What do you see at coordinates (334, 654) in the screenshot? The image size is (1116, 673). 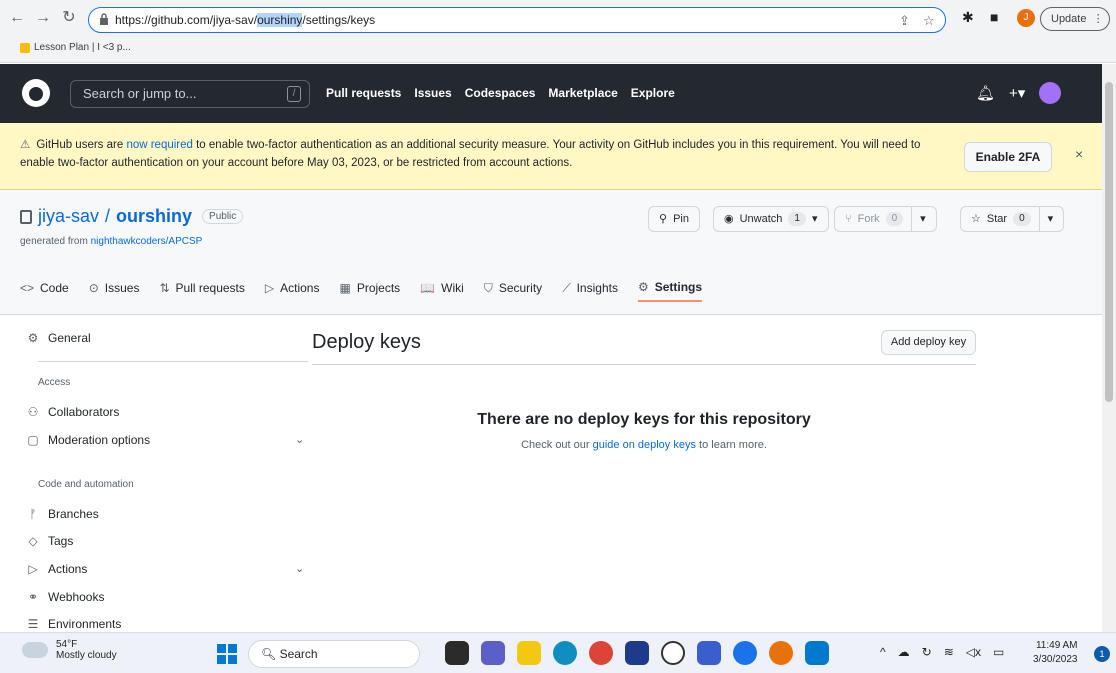 I see `taskbar-search: 🔍︎ Search` at bounding box center [334, 654].